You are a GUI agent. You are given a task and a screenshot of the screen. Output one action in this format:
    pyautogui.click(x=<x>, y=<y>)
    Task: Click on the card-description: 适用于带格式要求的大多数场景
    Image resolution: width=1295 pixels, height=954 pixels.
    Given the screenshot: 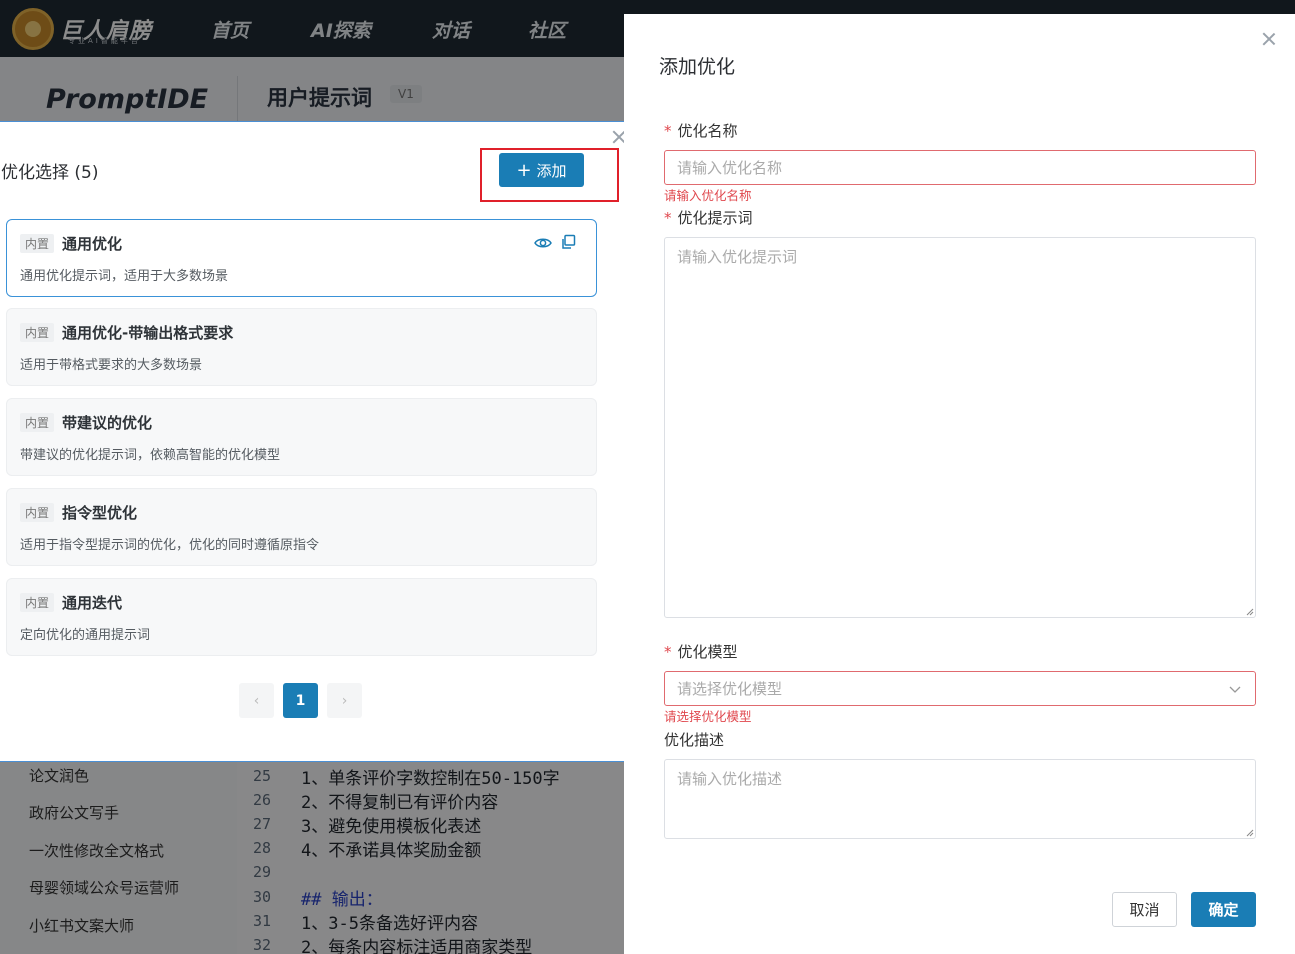 What is the action you would take?
    pyautogui.click(x=111, y=365)
    